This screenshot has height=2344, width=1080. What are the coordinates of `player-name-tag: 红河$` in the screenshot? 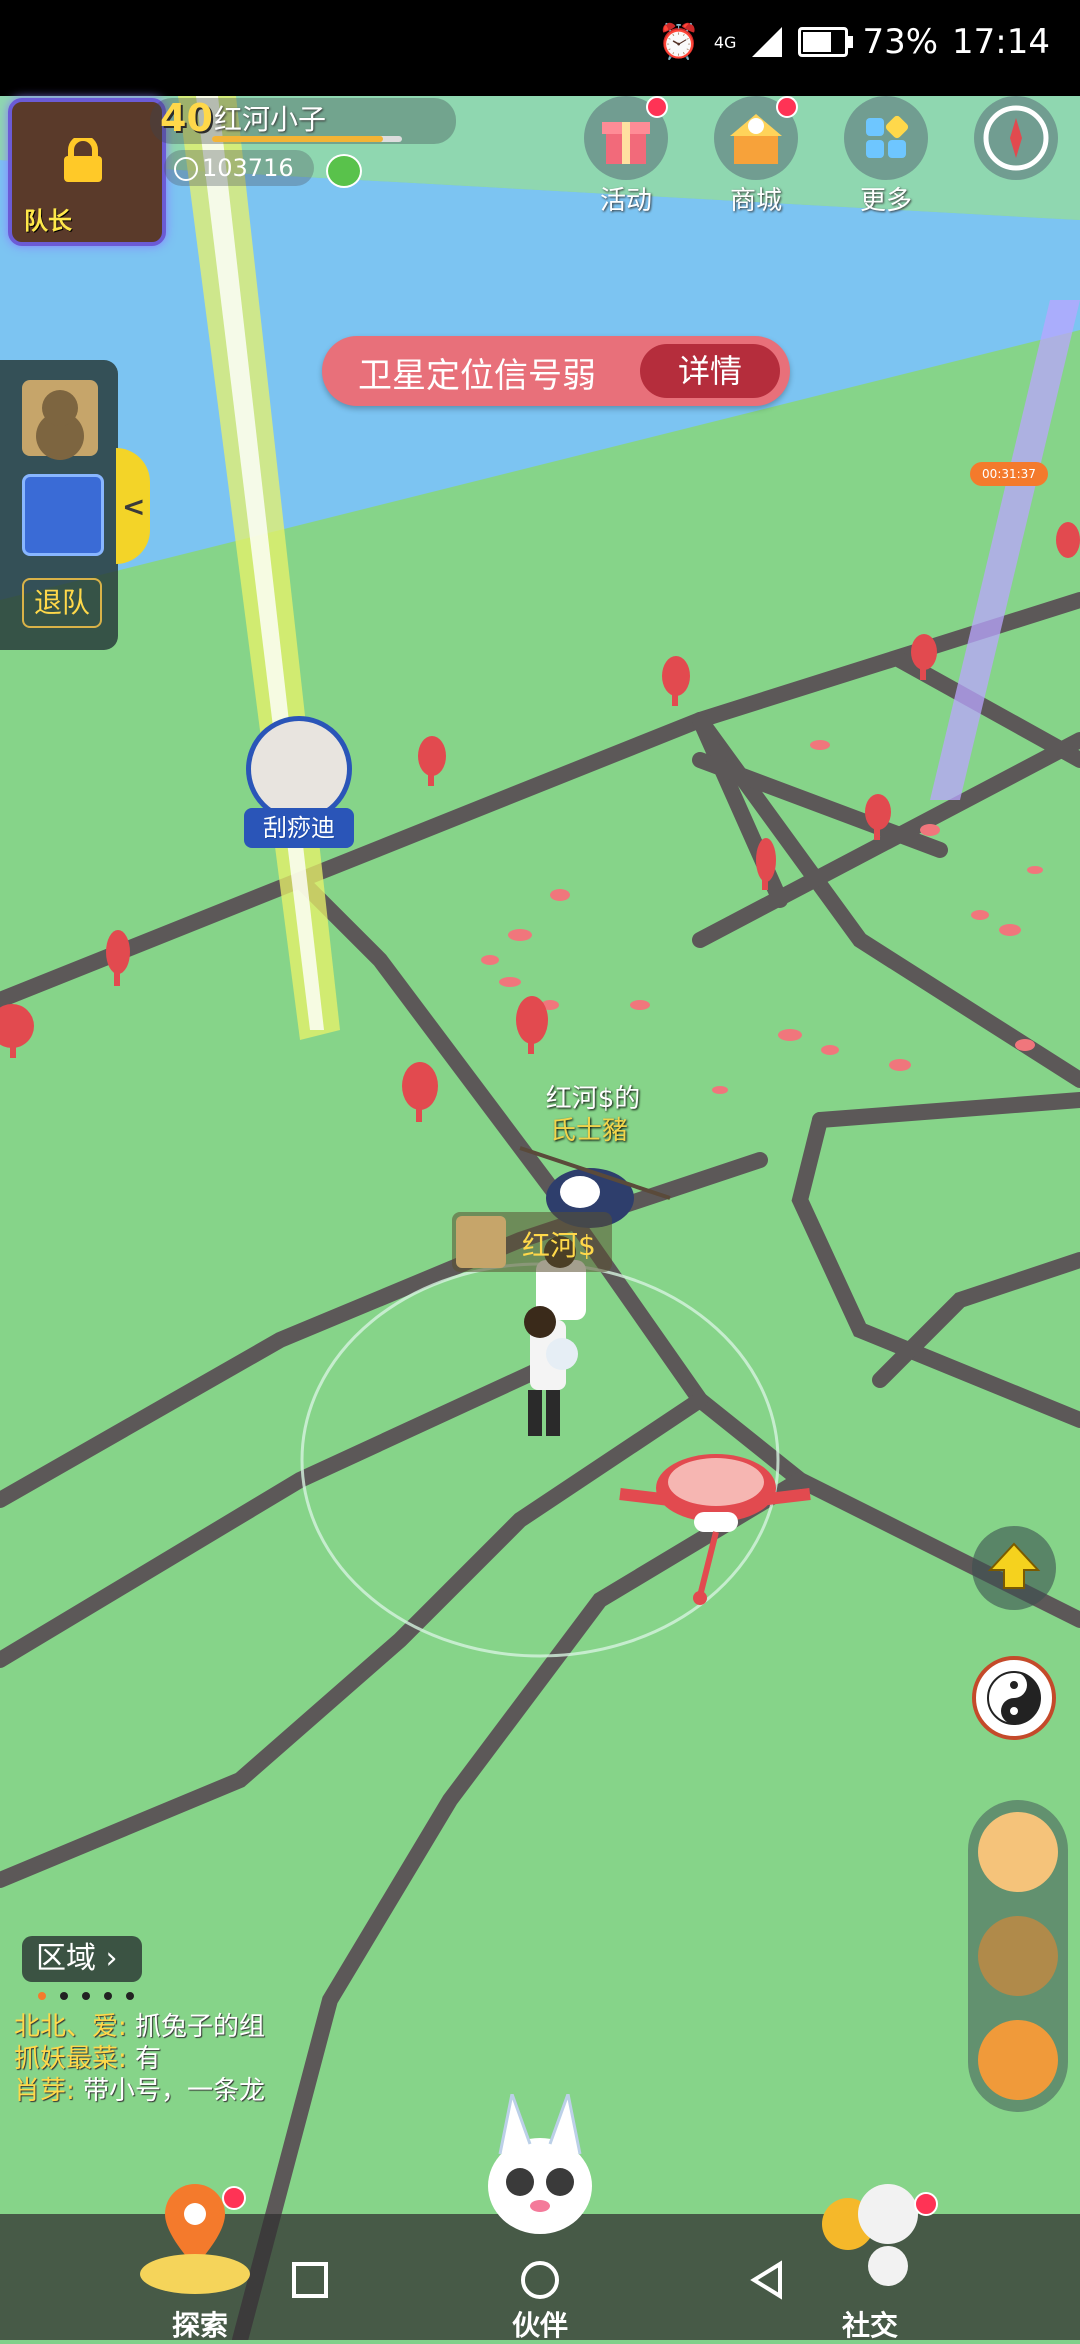 It's located at (532, 1242).